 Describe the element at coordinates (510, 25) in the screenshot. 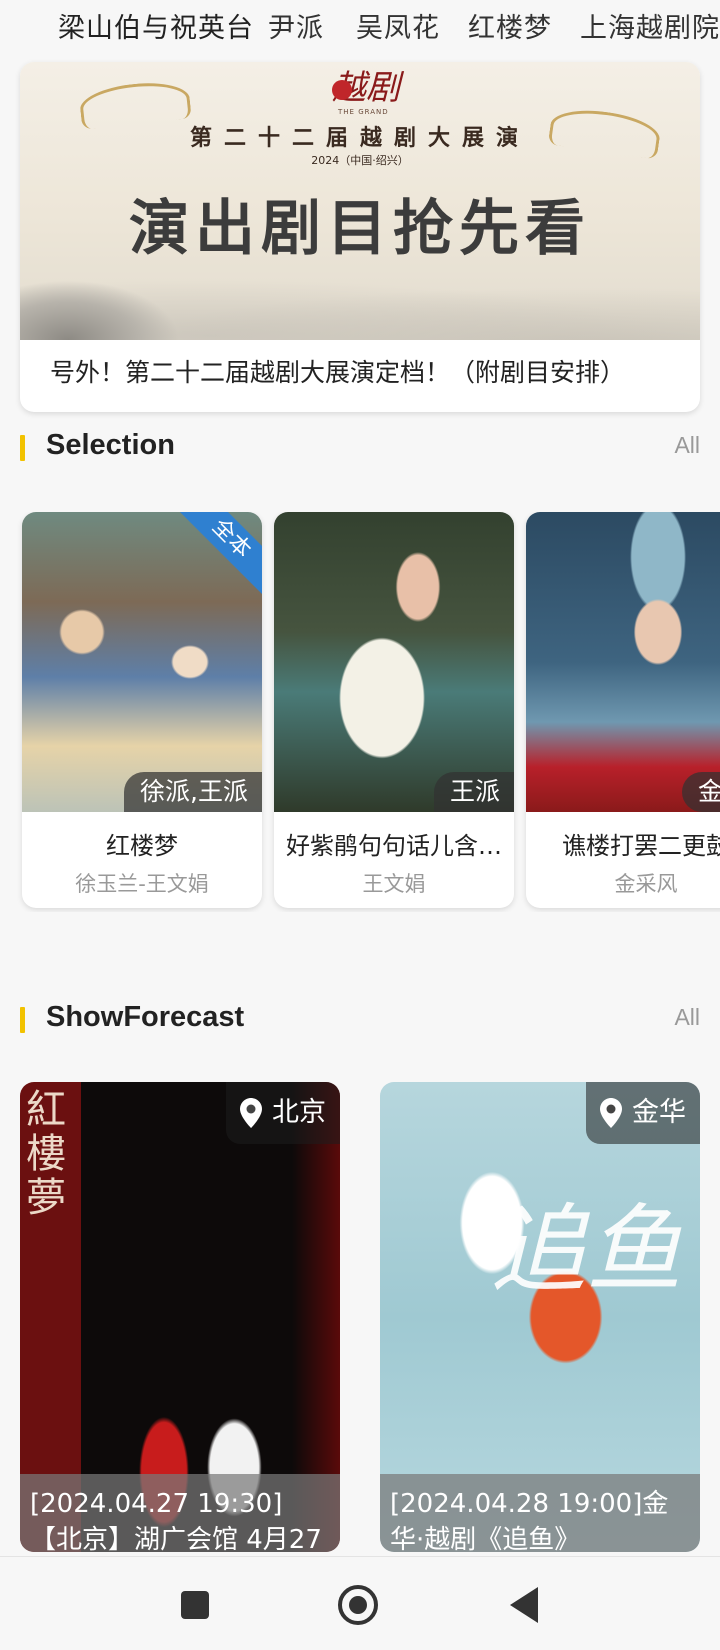

I see `tab-hongloumeng: 红楼梦` at that location.